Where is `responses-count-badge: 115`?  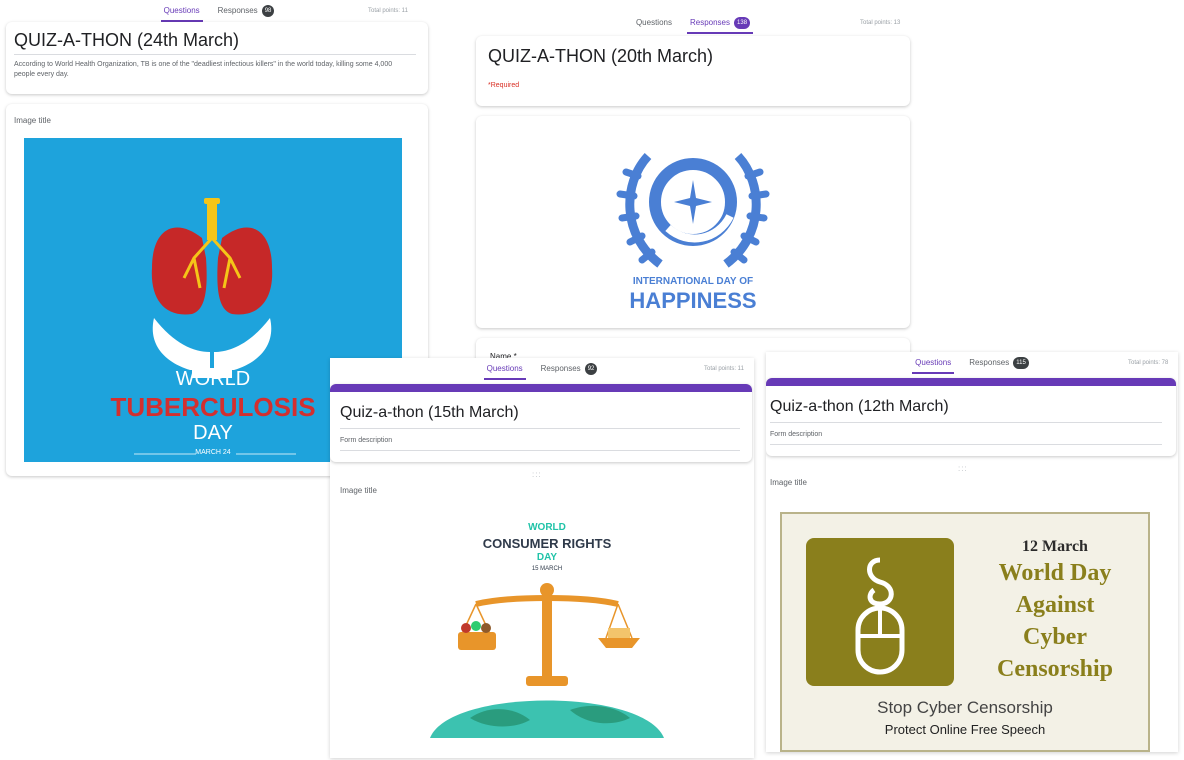
responses-count-badge: 115 is located at coordinates (1021, 362).